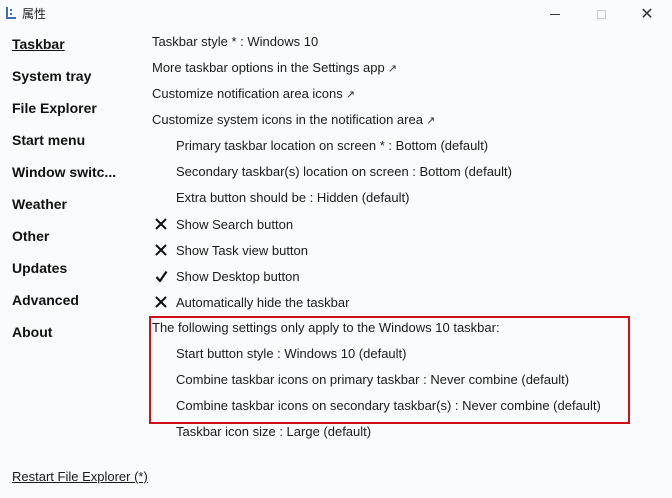 This screenshot has width=672, height=498. I want to click on sidebar-item-taskbar: Taskbar, so click(38, 44).